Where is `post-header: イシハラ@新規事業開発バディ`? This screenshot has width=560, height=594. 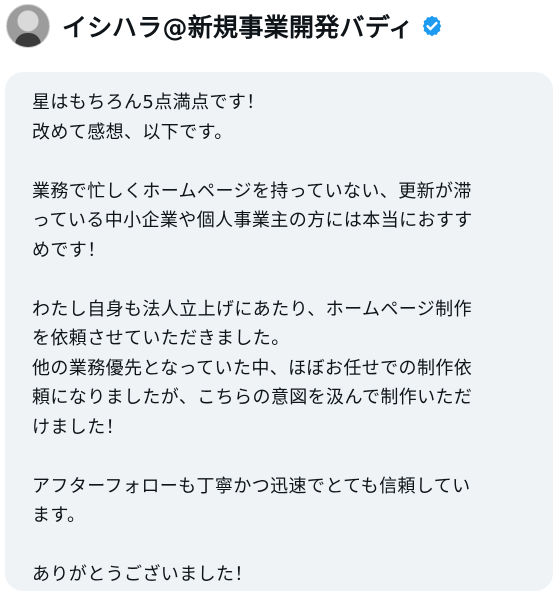
post-header: イシハラ@新規事業開発バディ is located at coordinates (225, 26).